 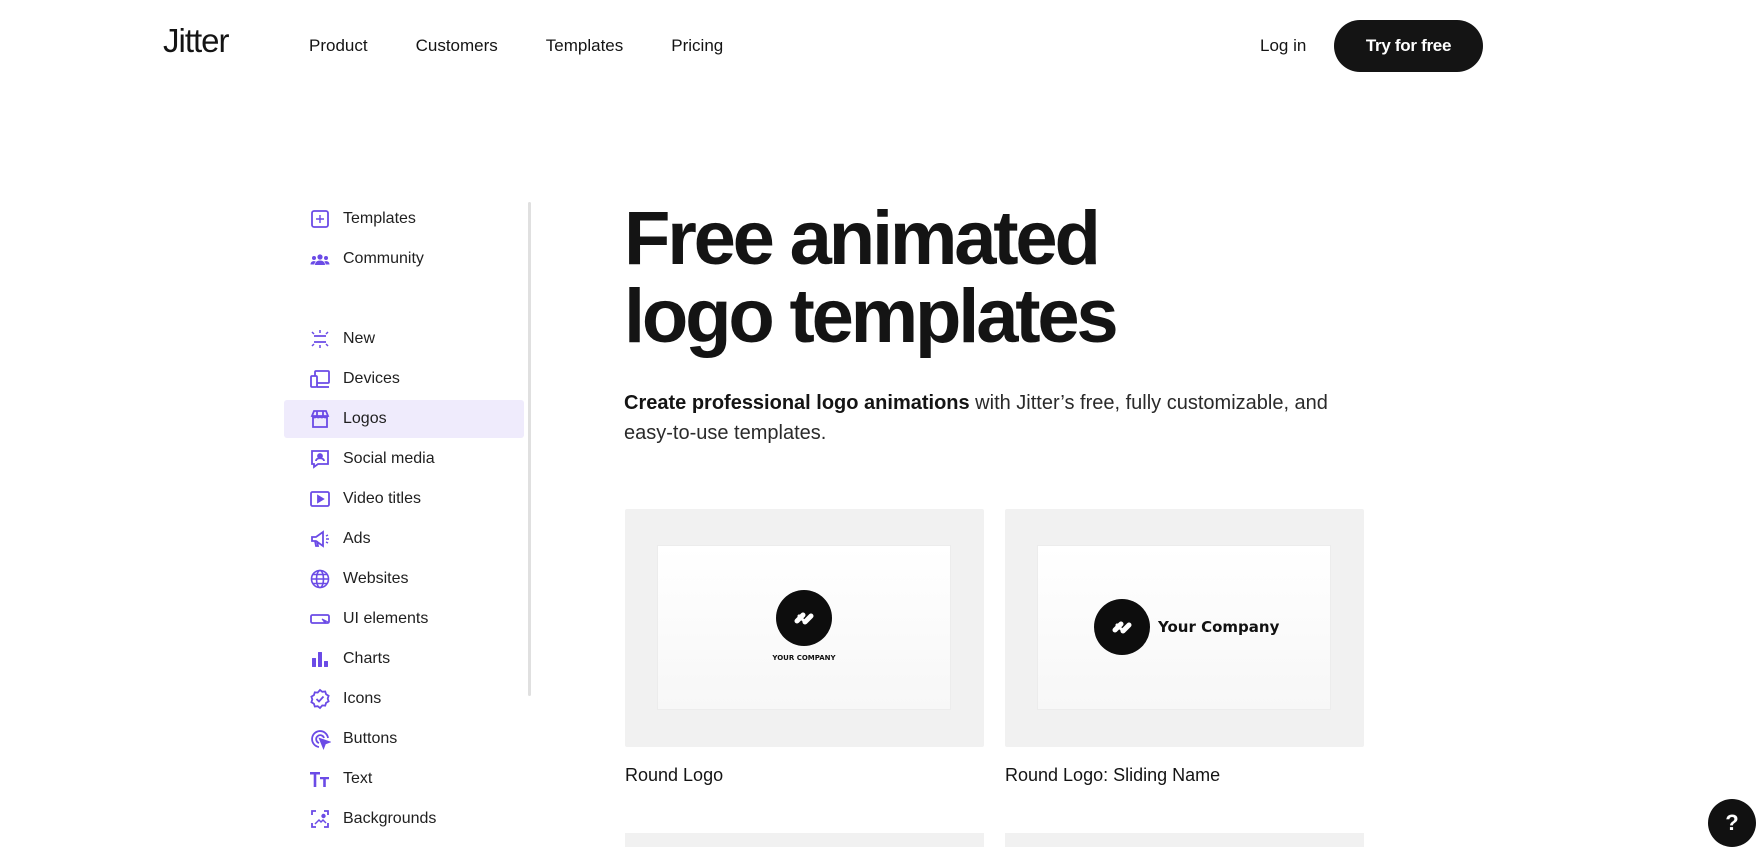 What do you see at coordinates (362, 698) in the screenshot?
I see `sidebar-item-label: Icons` at bounding box center [362, 698].